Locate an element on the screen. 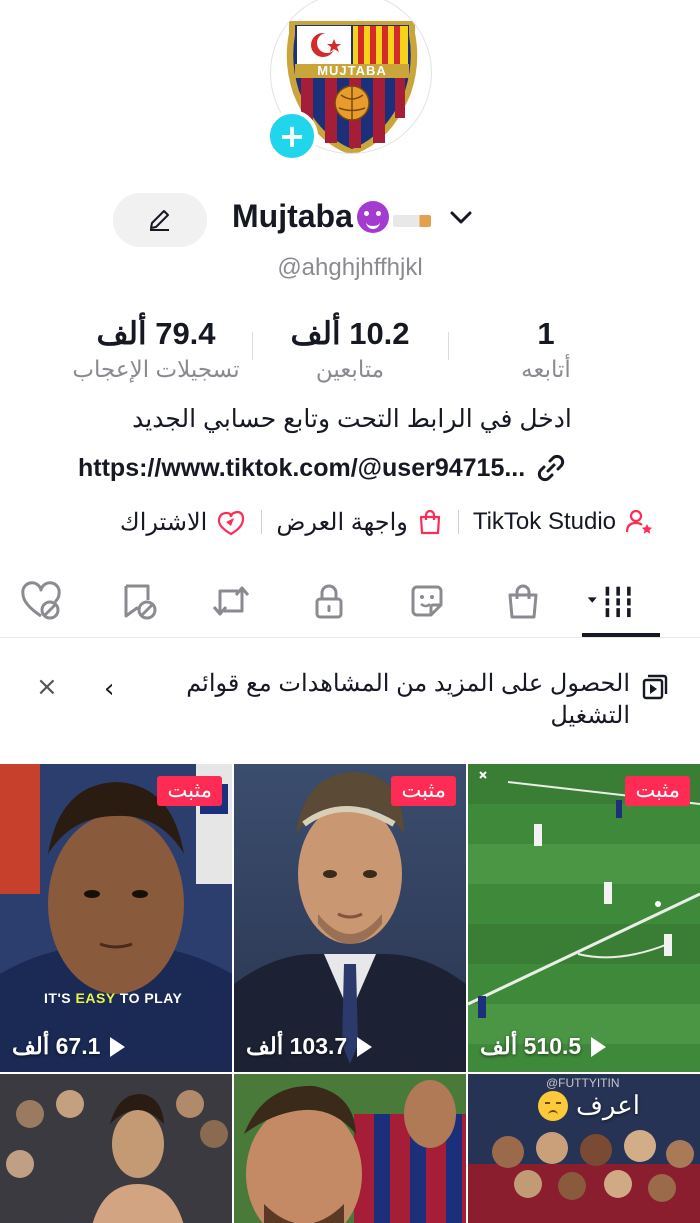 This screenshot has height=1223, width=700. video-tile: مثبت 510.5 ألف is located at coordinates (584, 918).